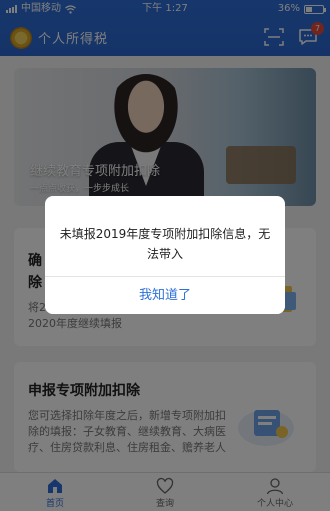 The height and width of the screenshot is (511, 330). I want to click on dialog-message: 未填报2019年度专项附加扣除信息，无法带入, so click(165, 244).